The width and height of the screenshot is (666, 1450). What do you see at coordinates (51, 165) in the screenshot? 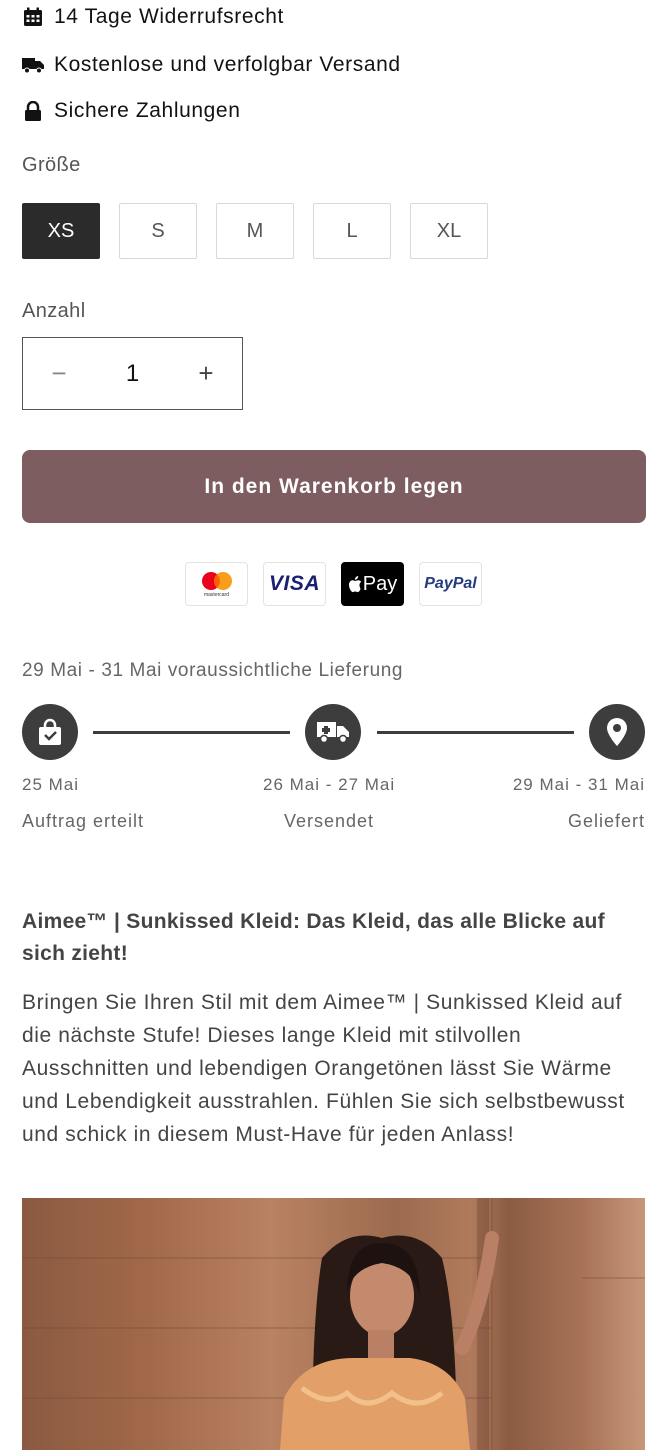
I see `size-label: Größe` at bounding box center [51, 165].